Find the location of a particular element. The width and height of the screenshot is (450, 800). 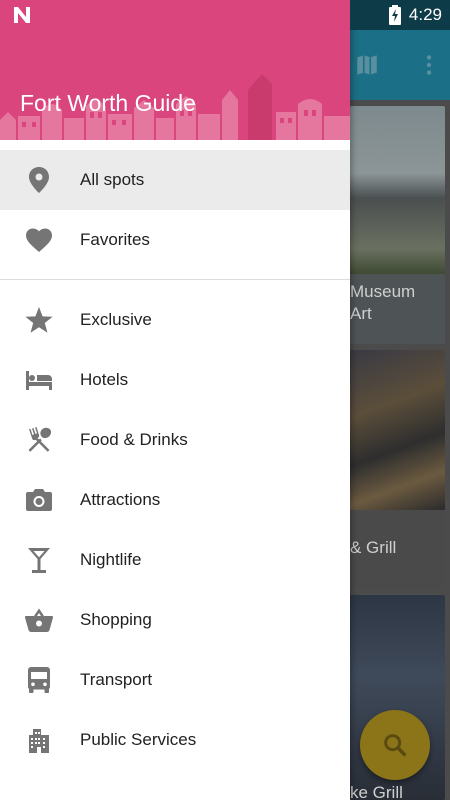

notification-n-icon is located at coordinates (22, 15).